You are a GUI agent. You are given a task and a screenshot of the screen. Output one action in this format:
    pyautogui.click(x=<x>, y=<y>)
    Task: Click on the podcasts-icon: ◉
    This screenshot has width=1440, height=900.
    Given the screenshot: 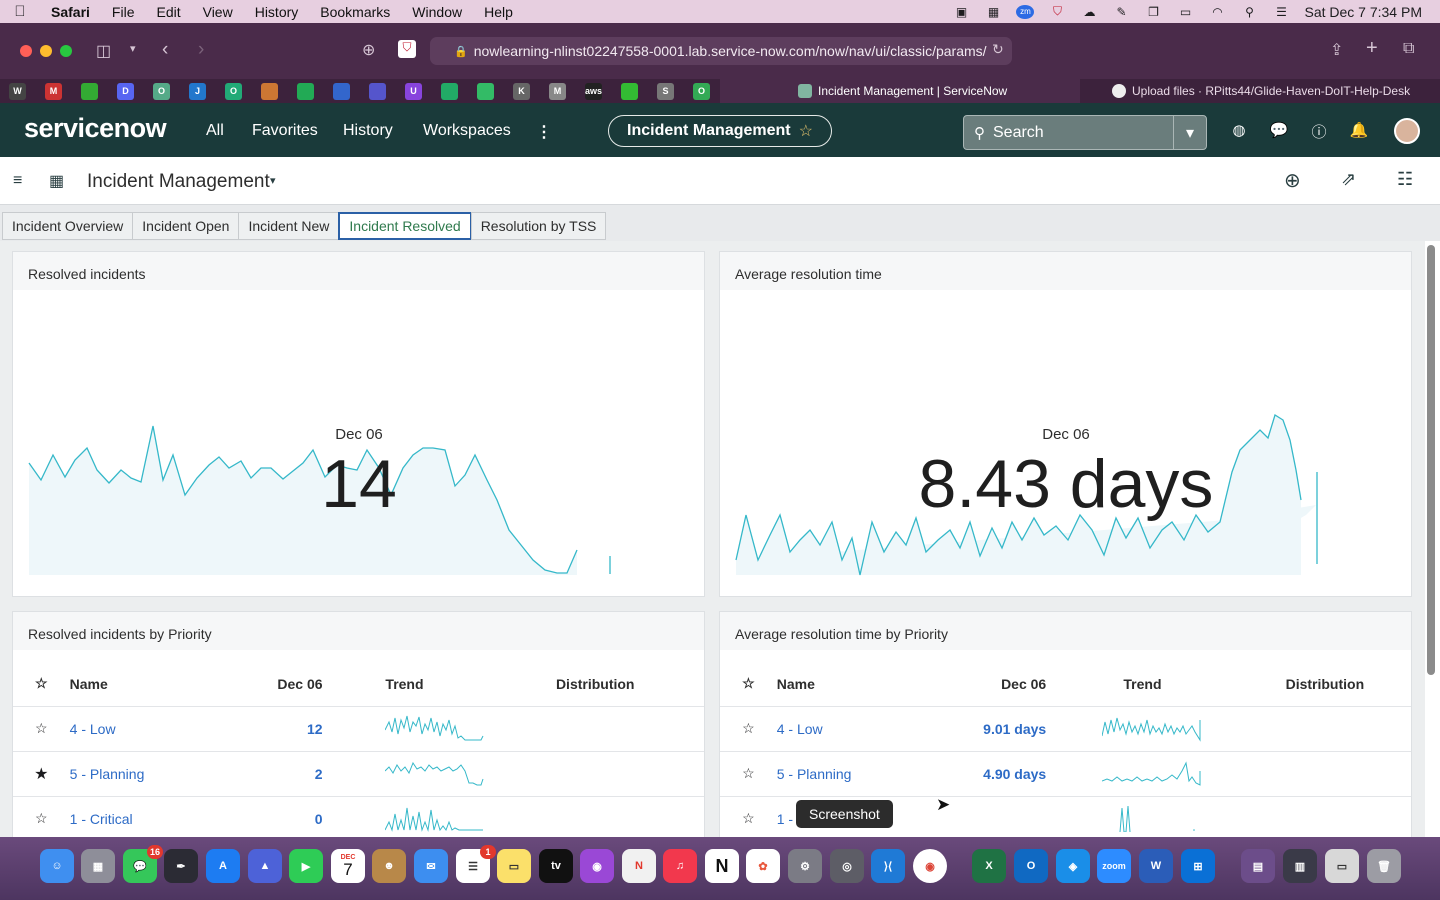 What is the action you would take?
    pyautogui.click(x=597, y=866)
    